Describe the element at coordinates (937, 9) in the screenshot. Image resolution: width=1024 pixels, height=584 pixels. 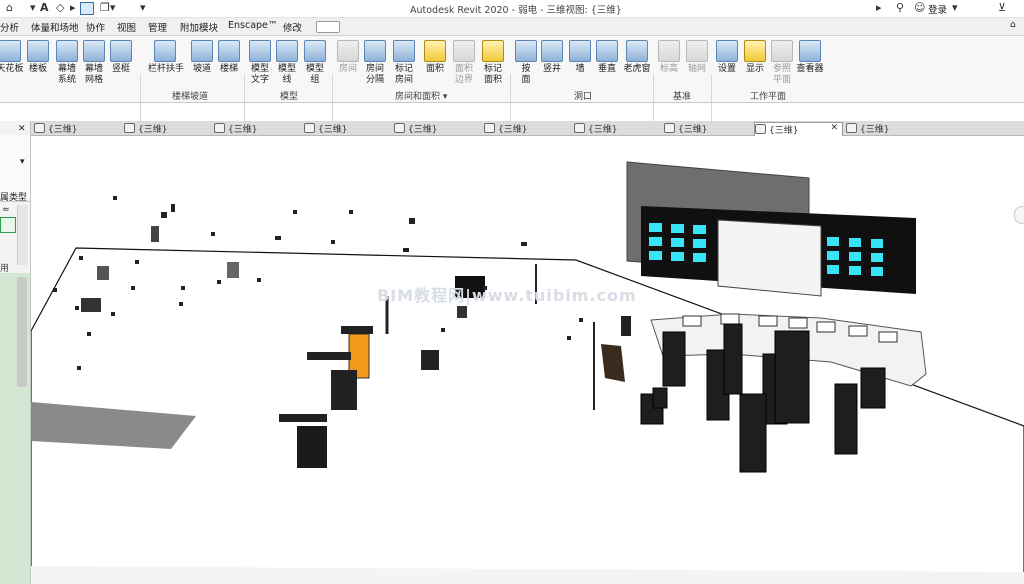
I see `login-link: 登录` at that location.